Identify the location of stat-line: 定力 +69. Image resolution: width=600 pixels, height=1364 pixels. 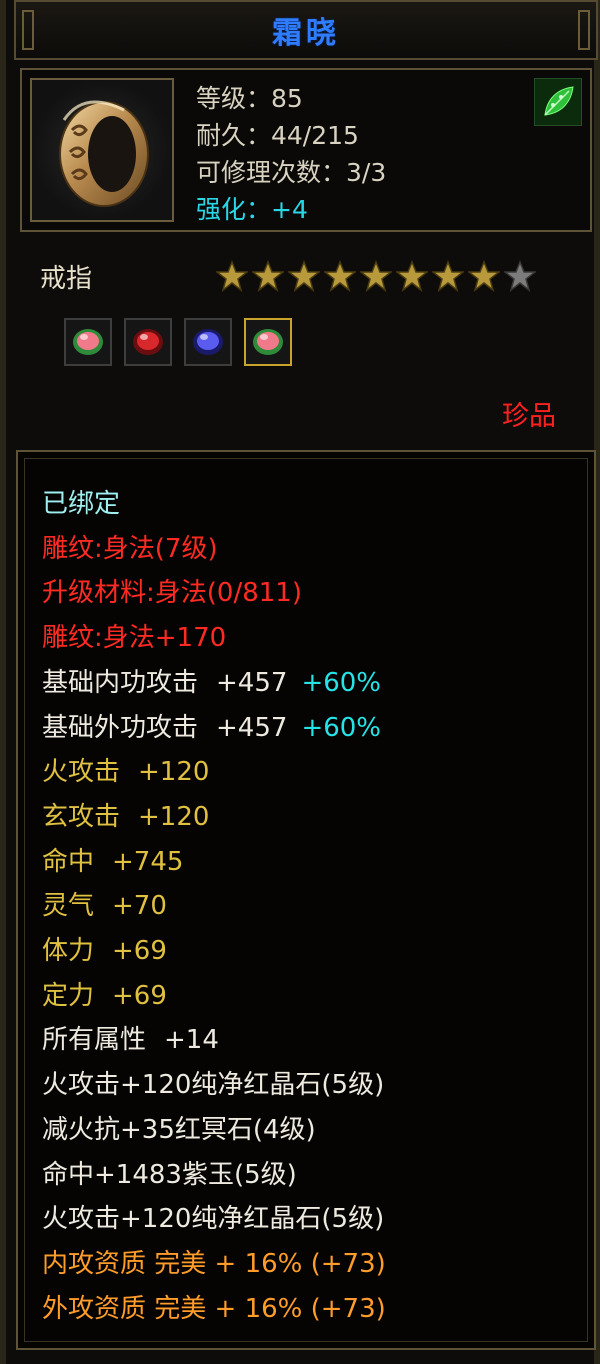
(214, 996).